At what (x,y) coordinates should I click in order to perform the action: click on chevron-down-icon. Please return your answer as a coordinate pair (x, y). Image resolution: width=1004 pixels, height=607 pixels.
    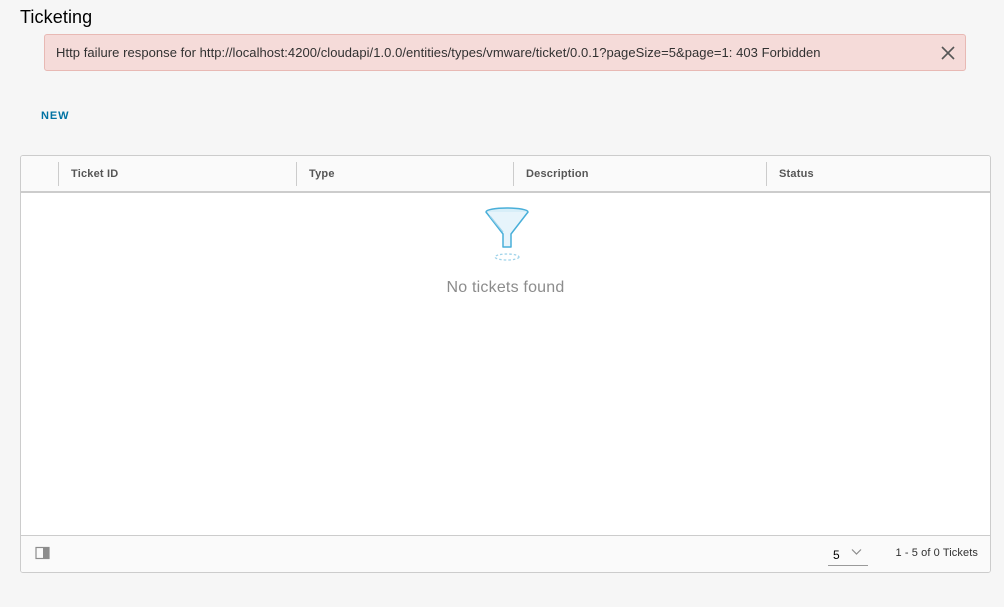
    Looking at the image, I should click on (856, 552).